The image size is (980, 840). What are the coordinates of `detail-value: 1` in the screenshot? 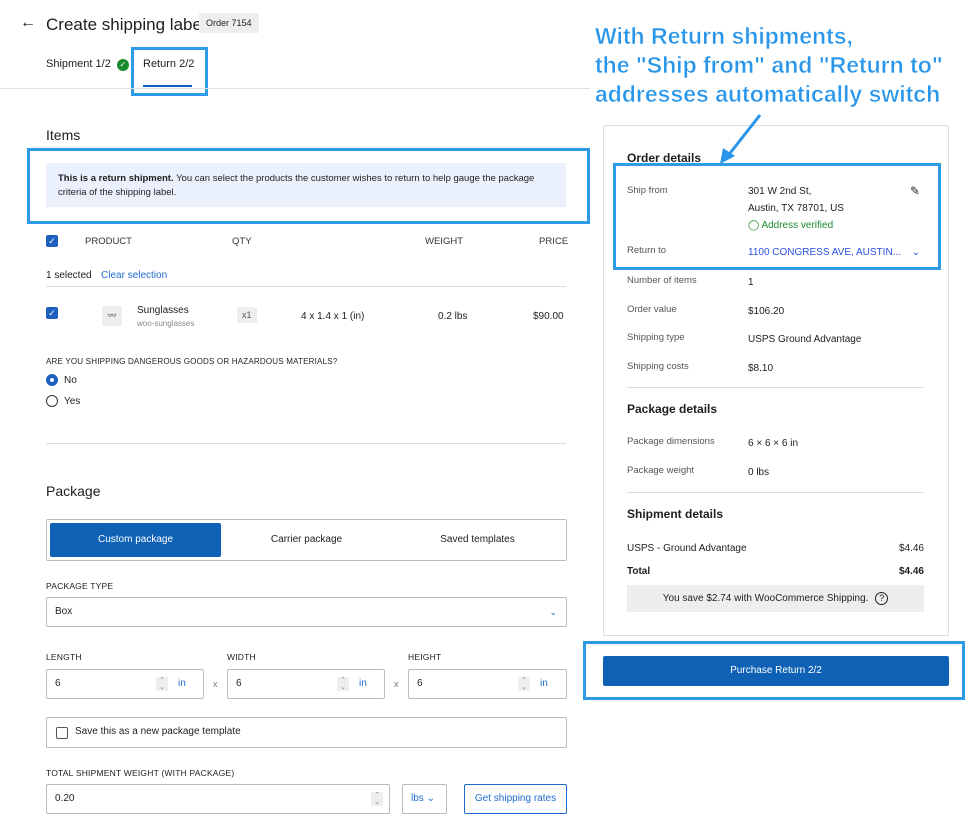 It's located at (751, 282).